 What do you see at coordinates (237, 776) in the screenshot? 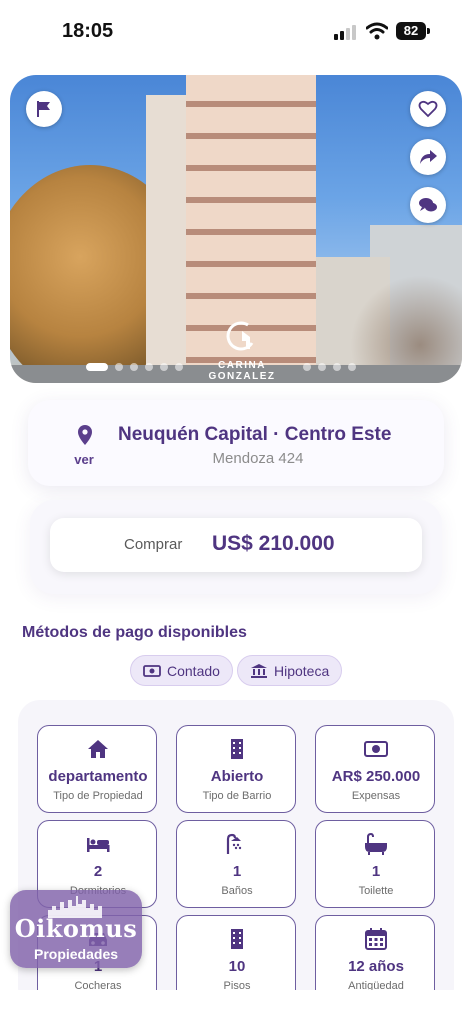
I see `feature-value: Abierto` at bounding box center [237, 776].